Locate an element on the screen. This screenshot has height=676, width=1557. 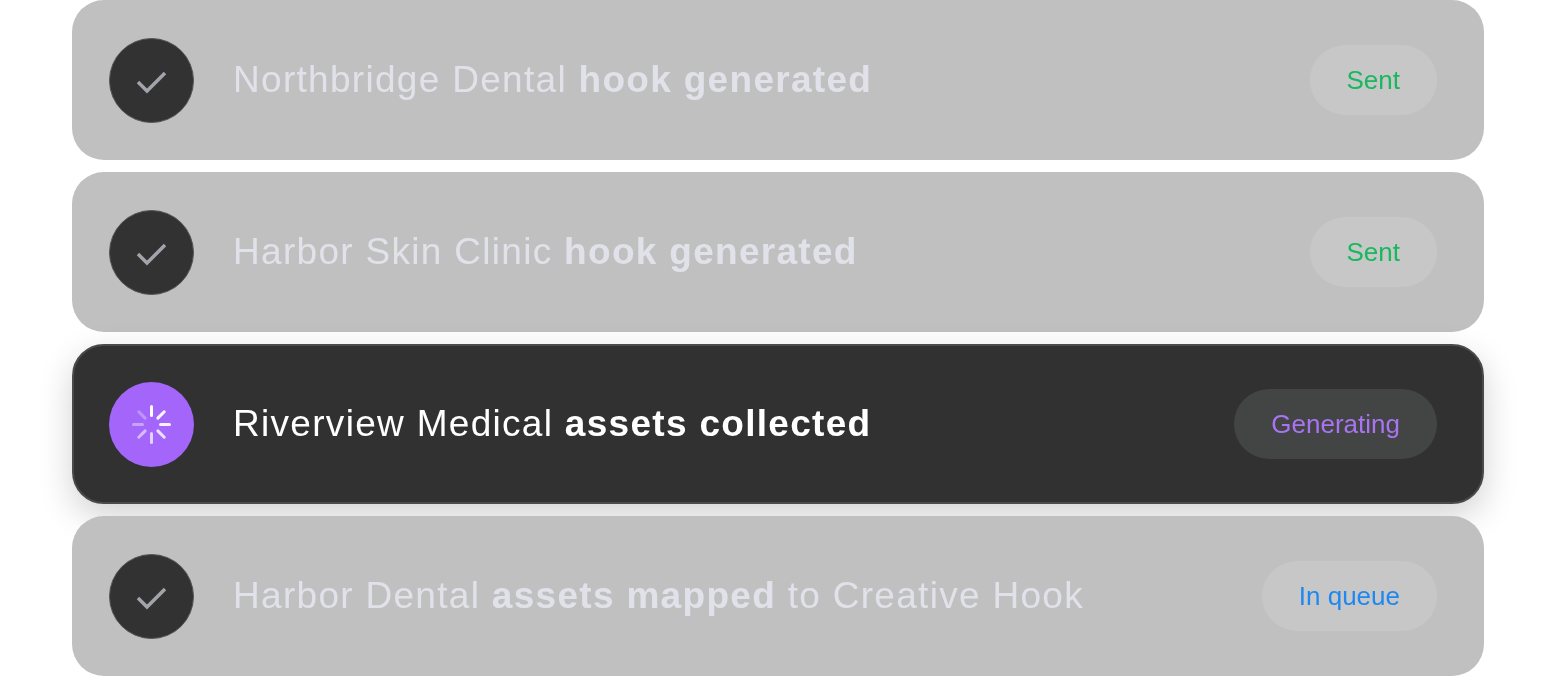
status-badge: Generating is located at coordinates (1335, 424).